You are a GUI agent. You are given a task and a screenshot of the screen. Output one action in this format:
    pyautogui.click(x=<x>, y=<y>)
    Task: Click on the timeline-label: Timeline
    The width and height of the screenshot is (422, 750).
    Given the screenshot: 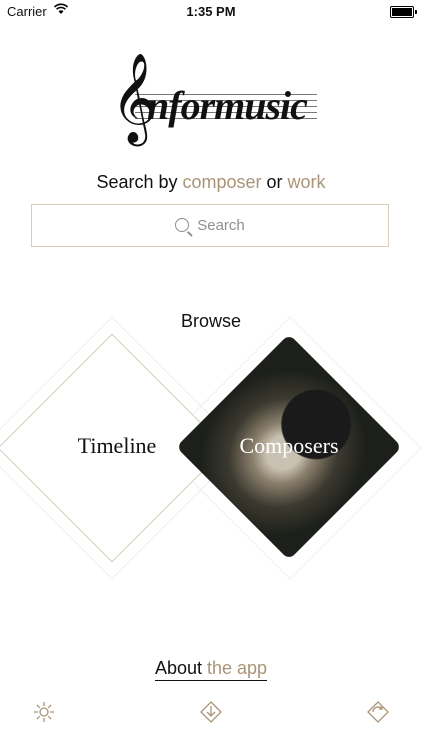 What is the action you would take?
    pyautogui.click(x=117, y=445)
    